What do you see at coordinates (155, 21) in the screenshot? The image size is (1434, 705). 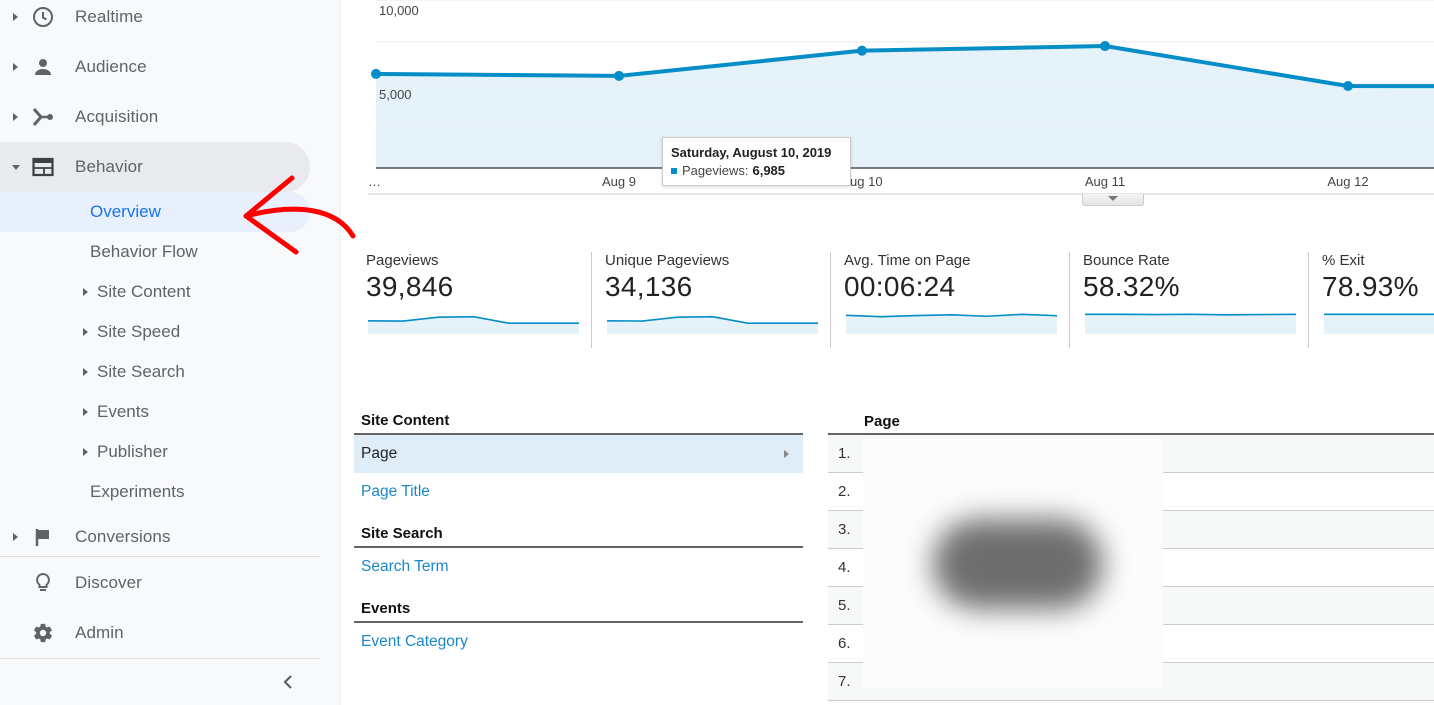 I see `sidebar-item-realtime: Realtime` at bounding box center [155, 21].